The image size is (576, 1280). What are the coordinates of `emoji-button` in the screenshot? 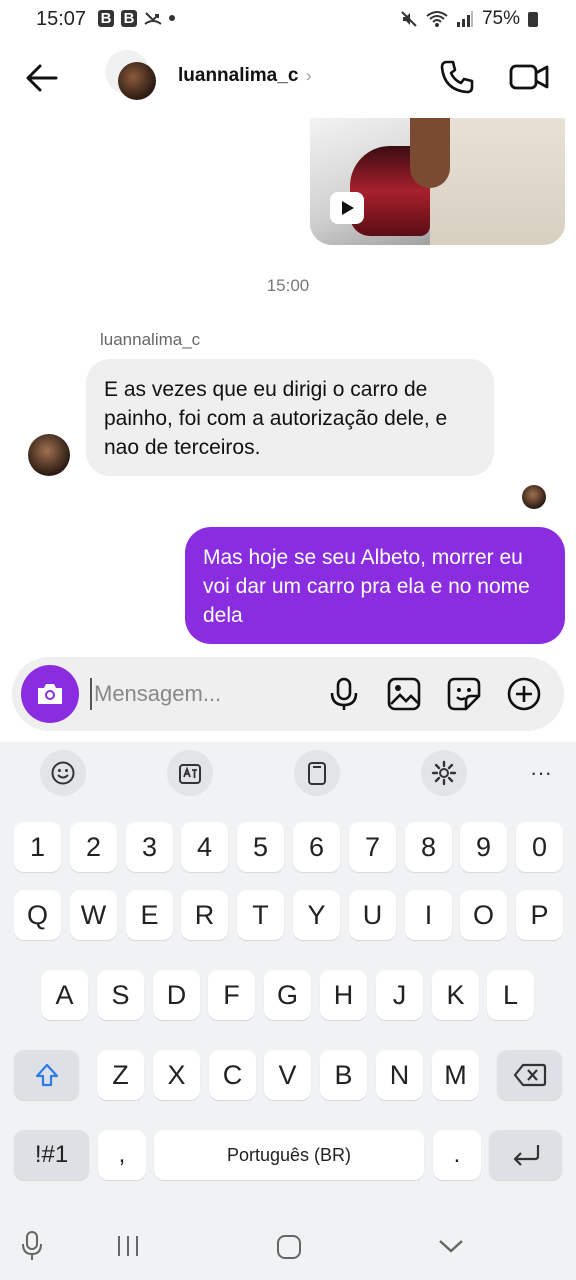 It's located at (63, 773).